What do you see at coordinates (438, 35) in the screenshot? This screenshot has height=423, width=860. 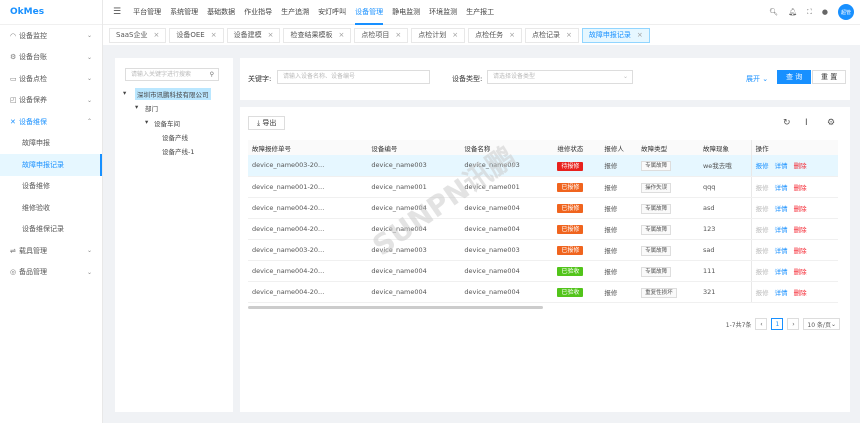 I see `tab: 点检计划 ×` at bounding box center [438, 35].